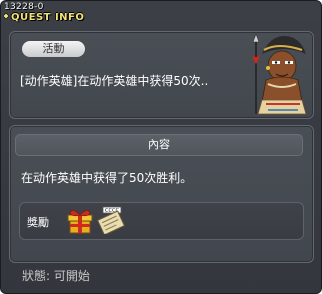 The image size is (322, 294). Describe the element at coordinates (24, 7) in the screenshot. I see `quest-id-label: 13228-0` at that location.